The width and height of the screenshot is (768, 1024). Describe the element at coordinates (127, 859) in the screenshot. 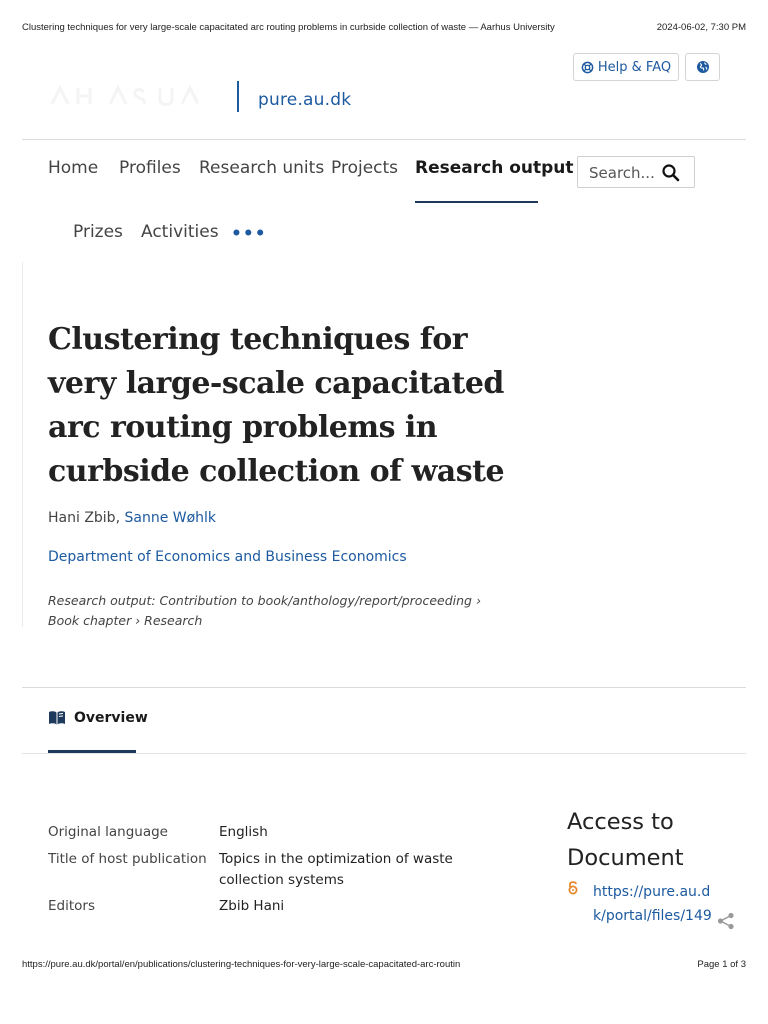

I see `detail-key: Title of host publication` at that location.